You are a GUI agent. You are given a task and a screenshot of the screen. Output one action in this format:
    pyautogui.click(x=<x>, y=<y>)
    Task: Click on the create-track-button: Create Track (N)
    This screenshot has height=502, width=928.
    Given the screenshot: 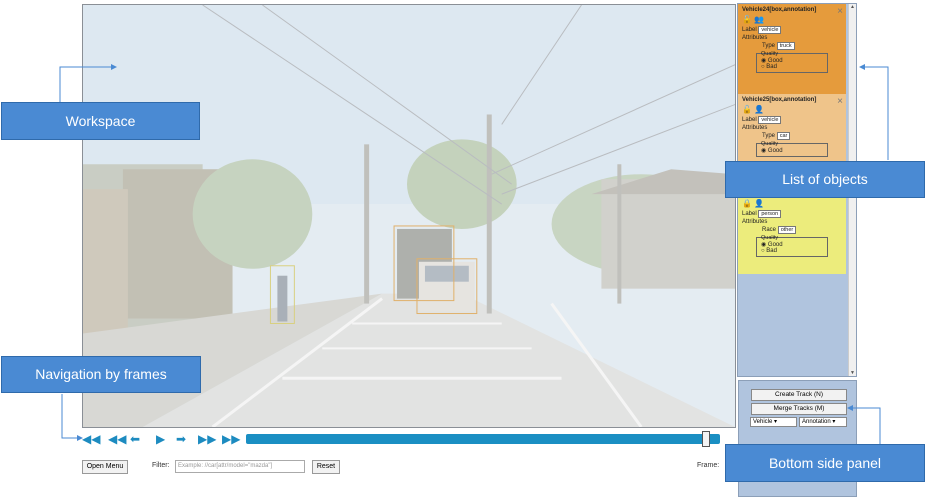 What is the action you would take?
    pyautogui.click(x=799, y=395)
    